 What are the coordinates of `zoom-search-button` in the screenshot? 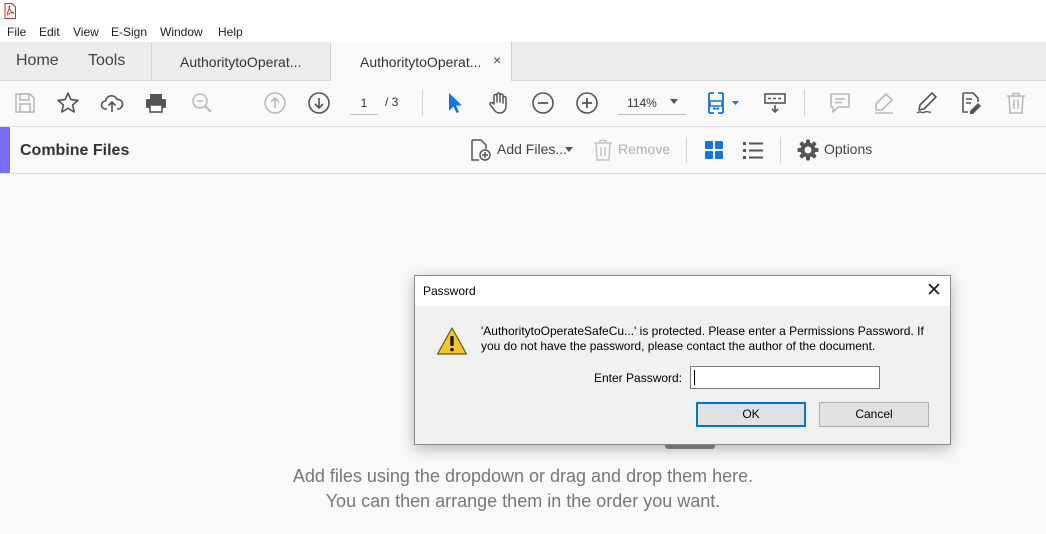 It's located at (202, 103).